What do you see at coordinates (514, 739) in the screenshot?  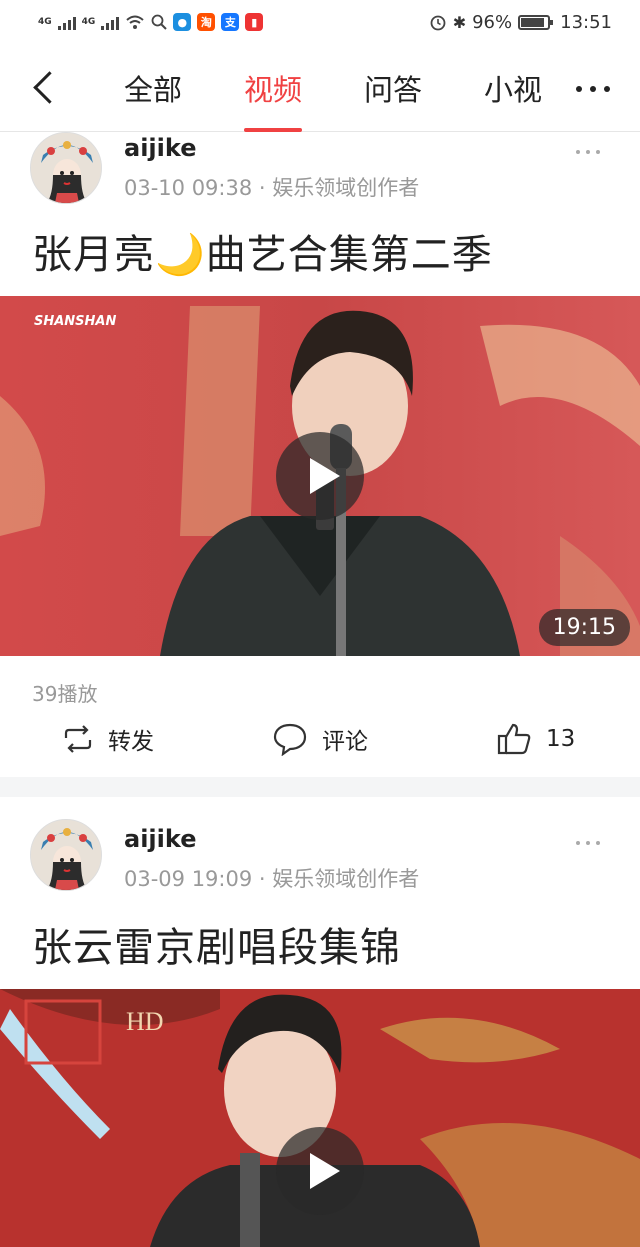 I see `thumbs-up-icon` at bounding box center [514, 739].